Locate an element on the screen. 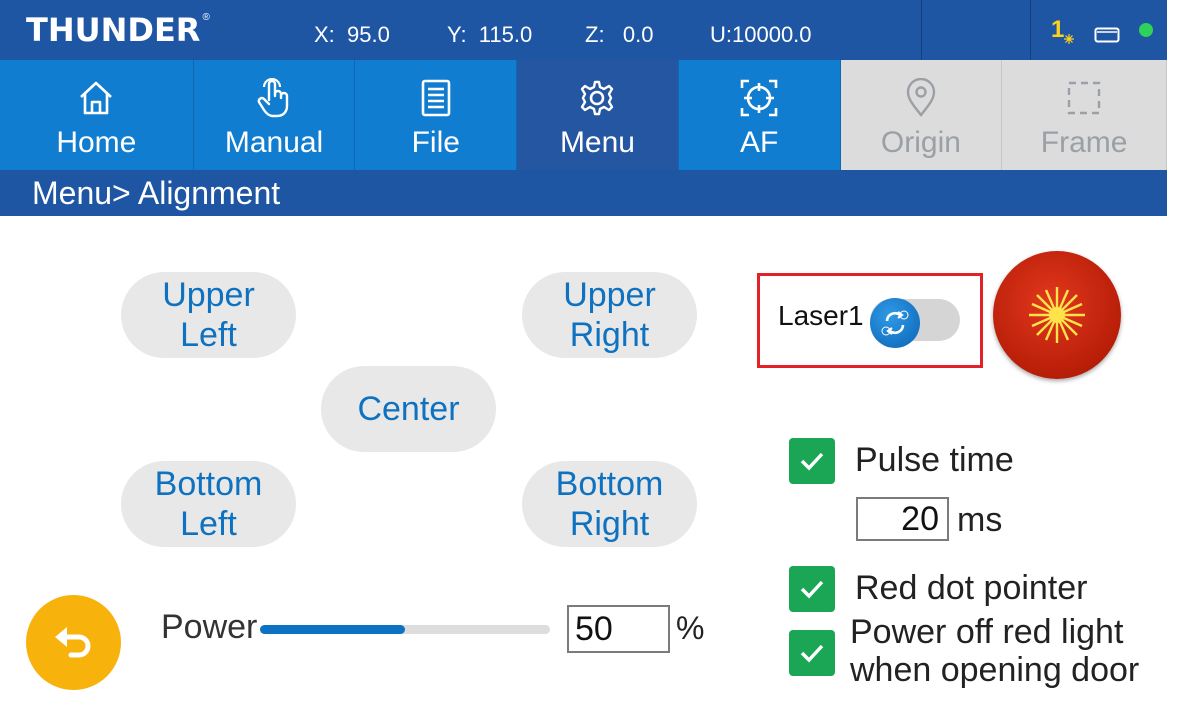 The image size is (1179, 701). laser-starburst-icon is located at coordinates (1057, 315).